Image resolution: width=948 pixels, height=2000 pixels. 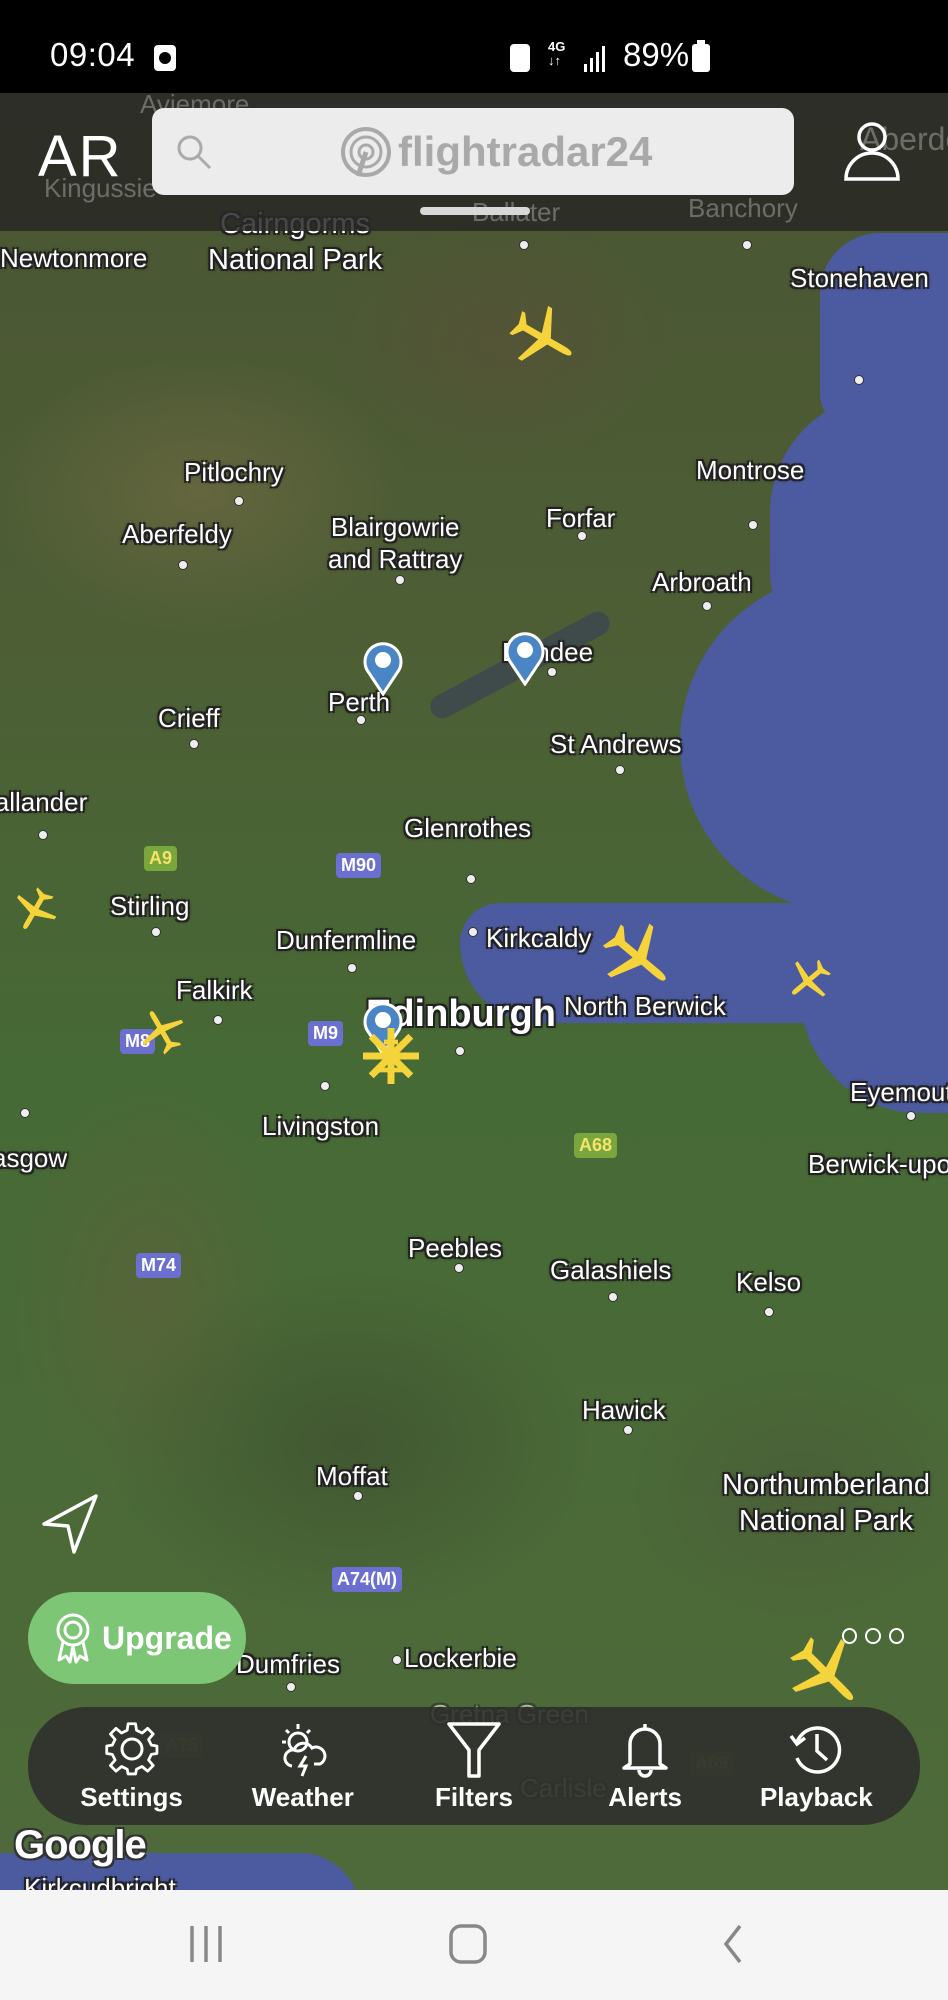 I want to click on toolbar-filters-button: Filters, so click(x=474, y=1766).